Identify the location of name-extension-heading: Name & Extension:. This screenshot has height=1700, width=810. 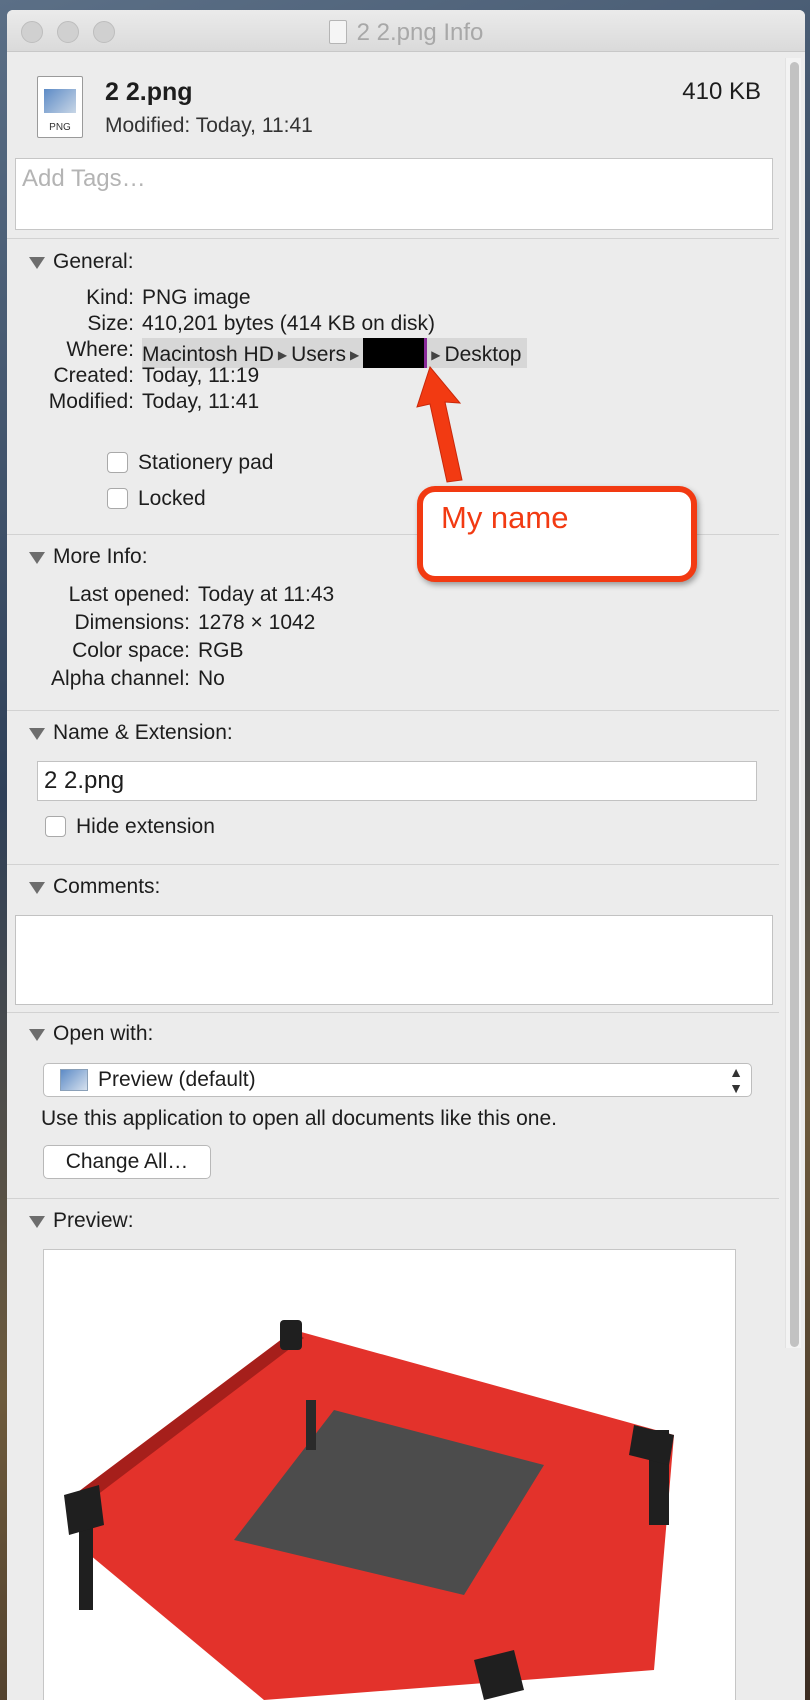
(143, 732).